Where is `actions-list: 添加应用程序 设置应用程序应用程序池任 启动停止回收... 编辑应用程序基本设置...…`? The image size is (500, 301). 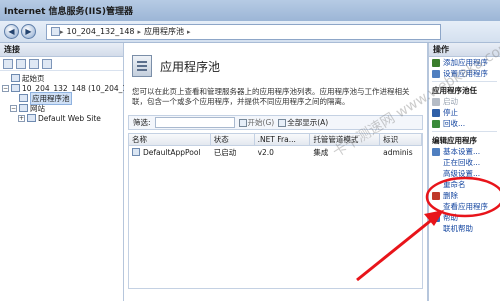
actions-list: 添加应用程序 设置应用程序应用程序池任 启动停止回收... 编辑应用程序基本设置...… is located at coordinates (464, 145).